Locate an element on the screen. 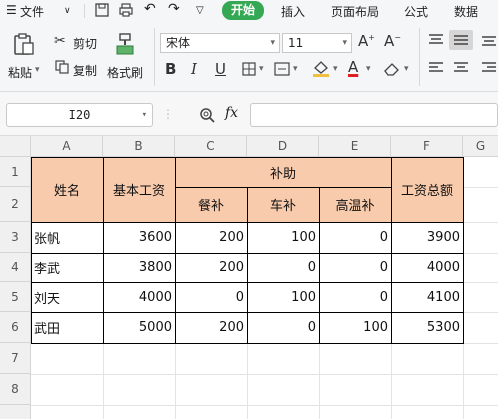  select-all-corner is located at coordinates (15, 146).